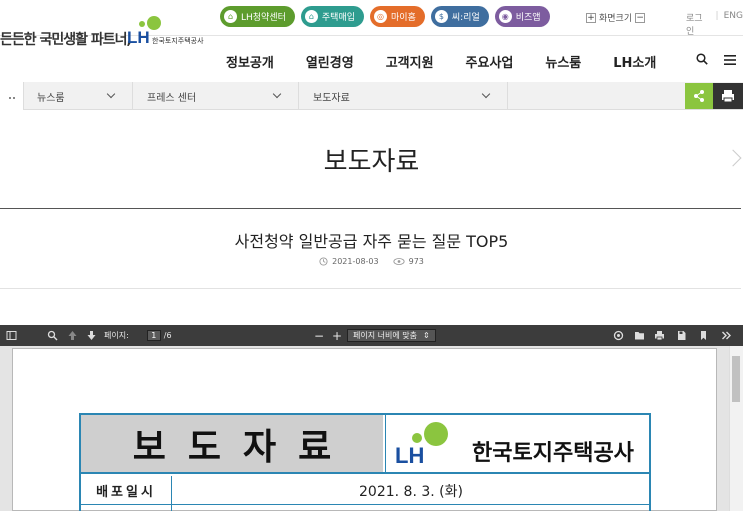 The image size is (743, 511). I want to click on select-arrows-icon: ⇕, so click(426, 335).